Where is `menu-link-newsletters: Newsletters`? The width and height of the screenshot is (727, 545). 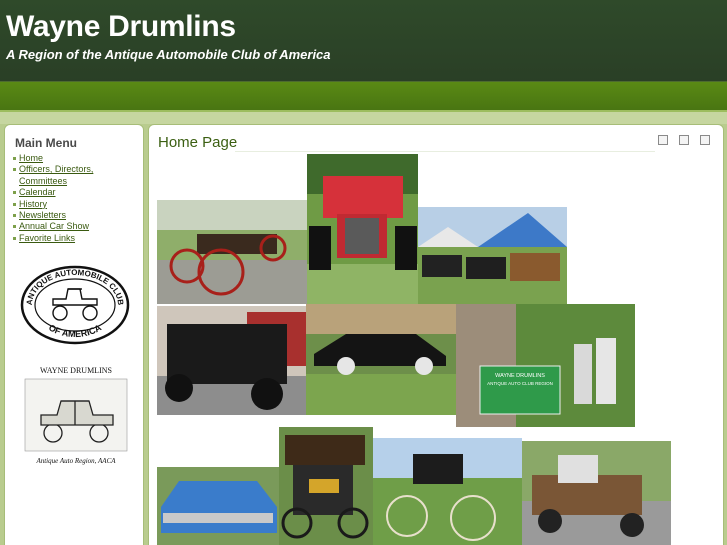
menu-link-newsletters: Newsletters is located at coordinates (42, 215).